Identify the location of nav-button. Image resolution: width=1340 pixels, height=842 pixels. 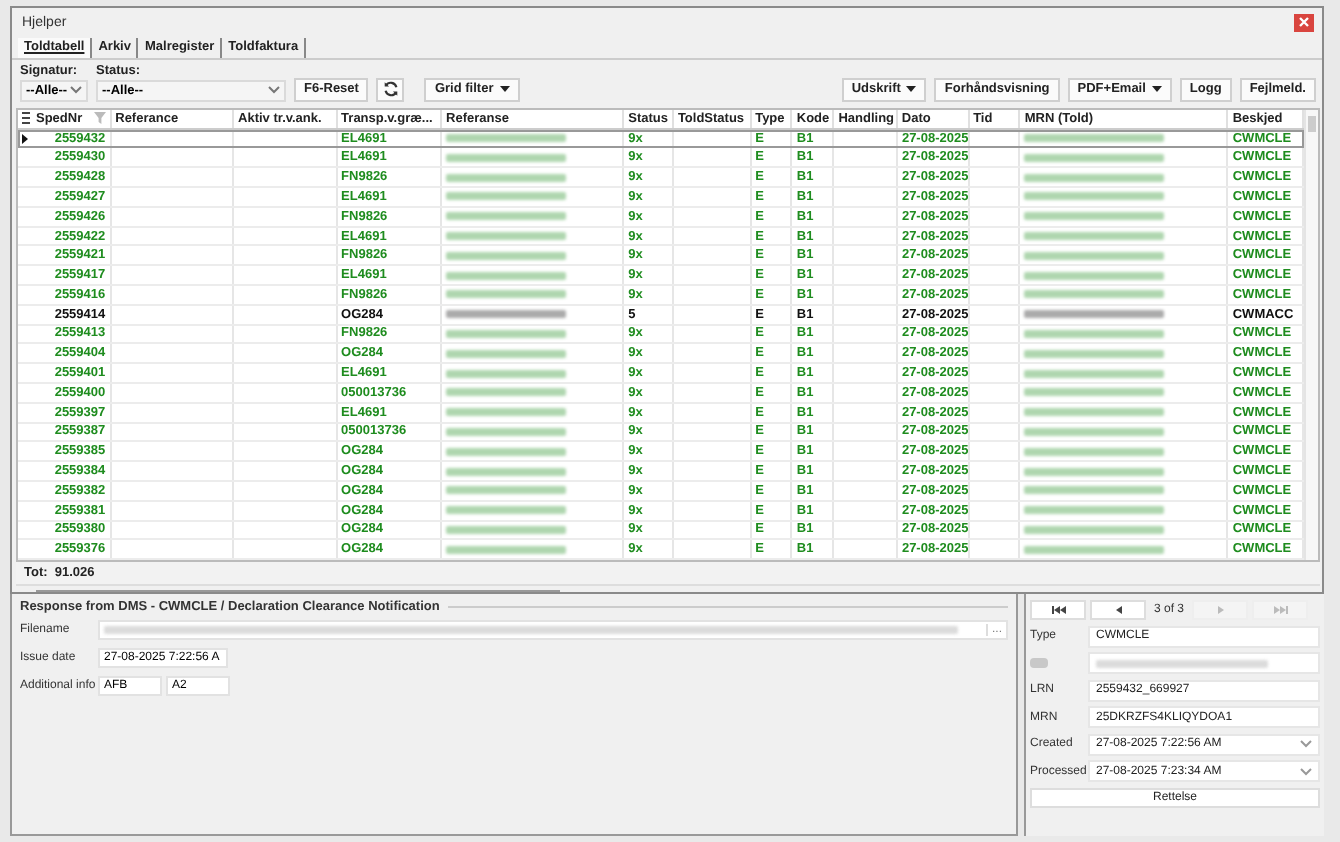
(1058, 610).